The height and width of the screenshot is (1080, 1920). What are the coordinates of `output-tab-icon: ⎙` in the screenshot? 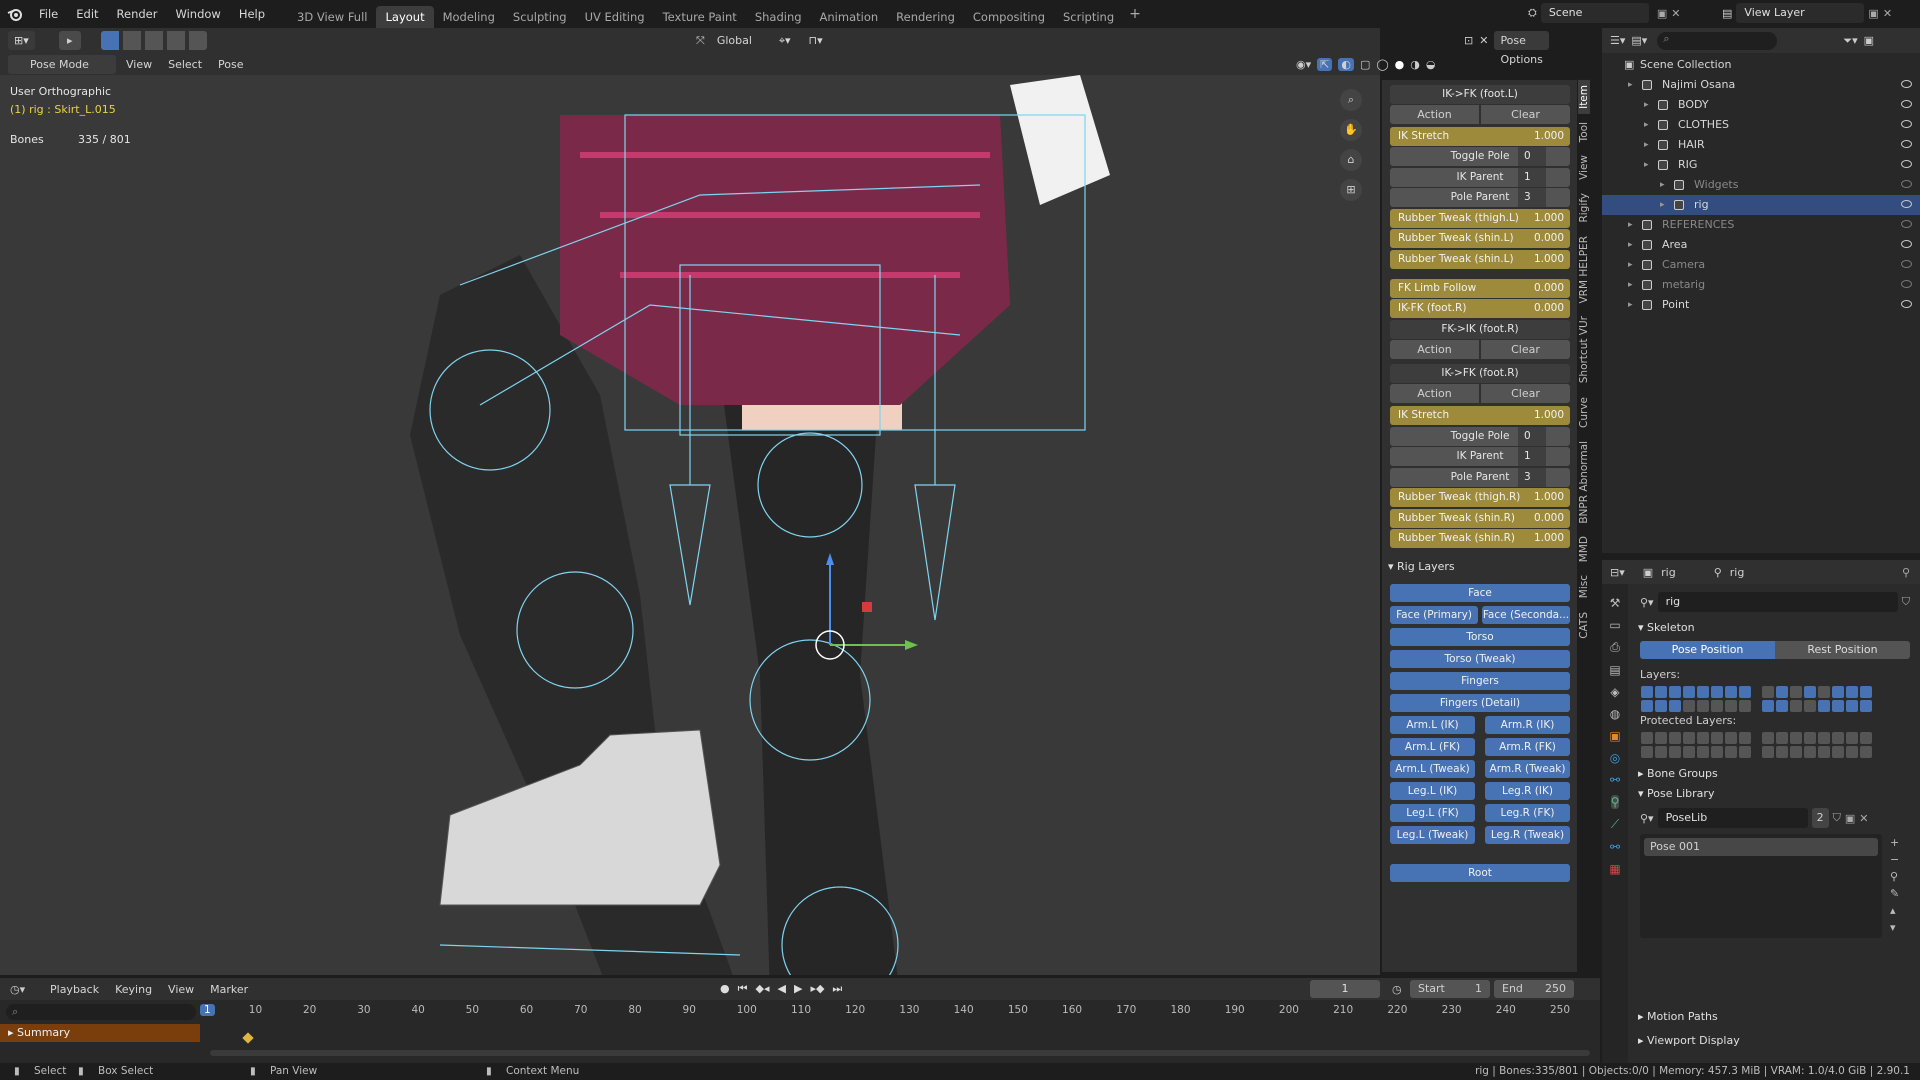 It's located at (1615, 647).